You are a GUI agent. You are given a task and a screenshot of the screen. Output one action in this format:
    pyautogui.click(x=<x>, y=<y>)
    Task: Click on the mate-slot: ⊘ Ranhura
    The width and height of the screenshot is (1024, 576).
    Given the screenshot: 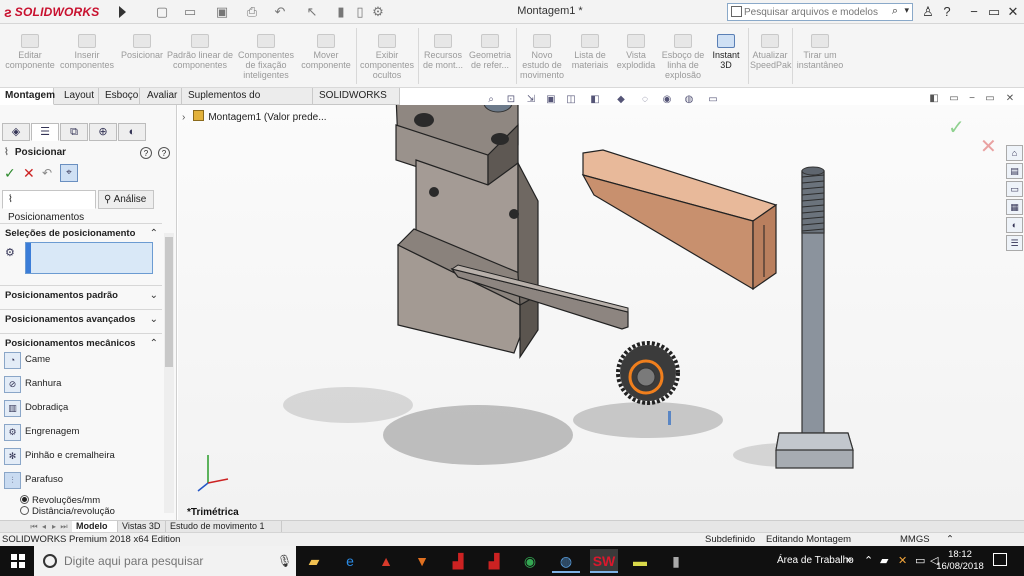 What is the action you would take?
    pyautogui.click(x=79, y=385)
    